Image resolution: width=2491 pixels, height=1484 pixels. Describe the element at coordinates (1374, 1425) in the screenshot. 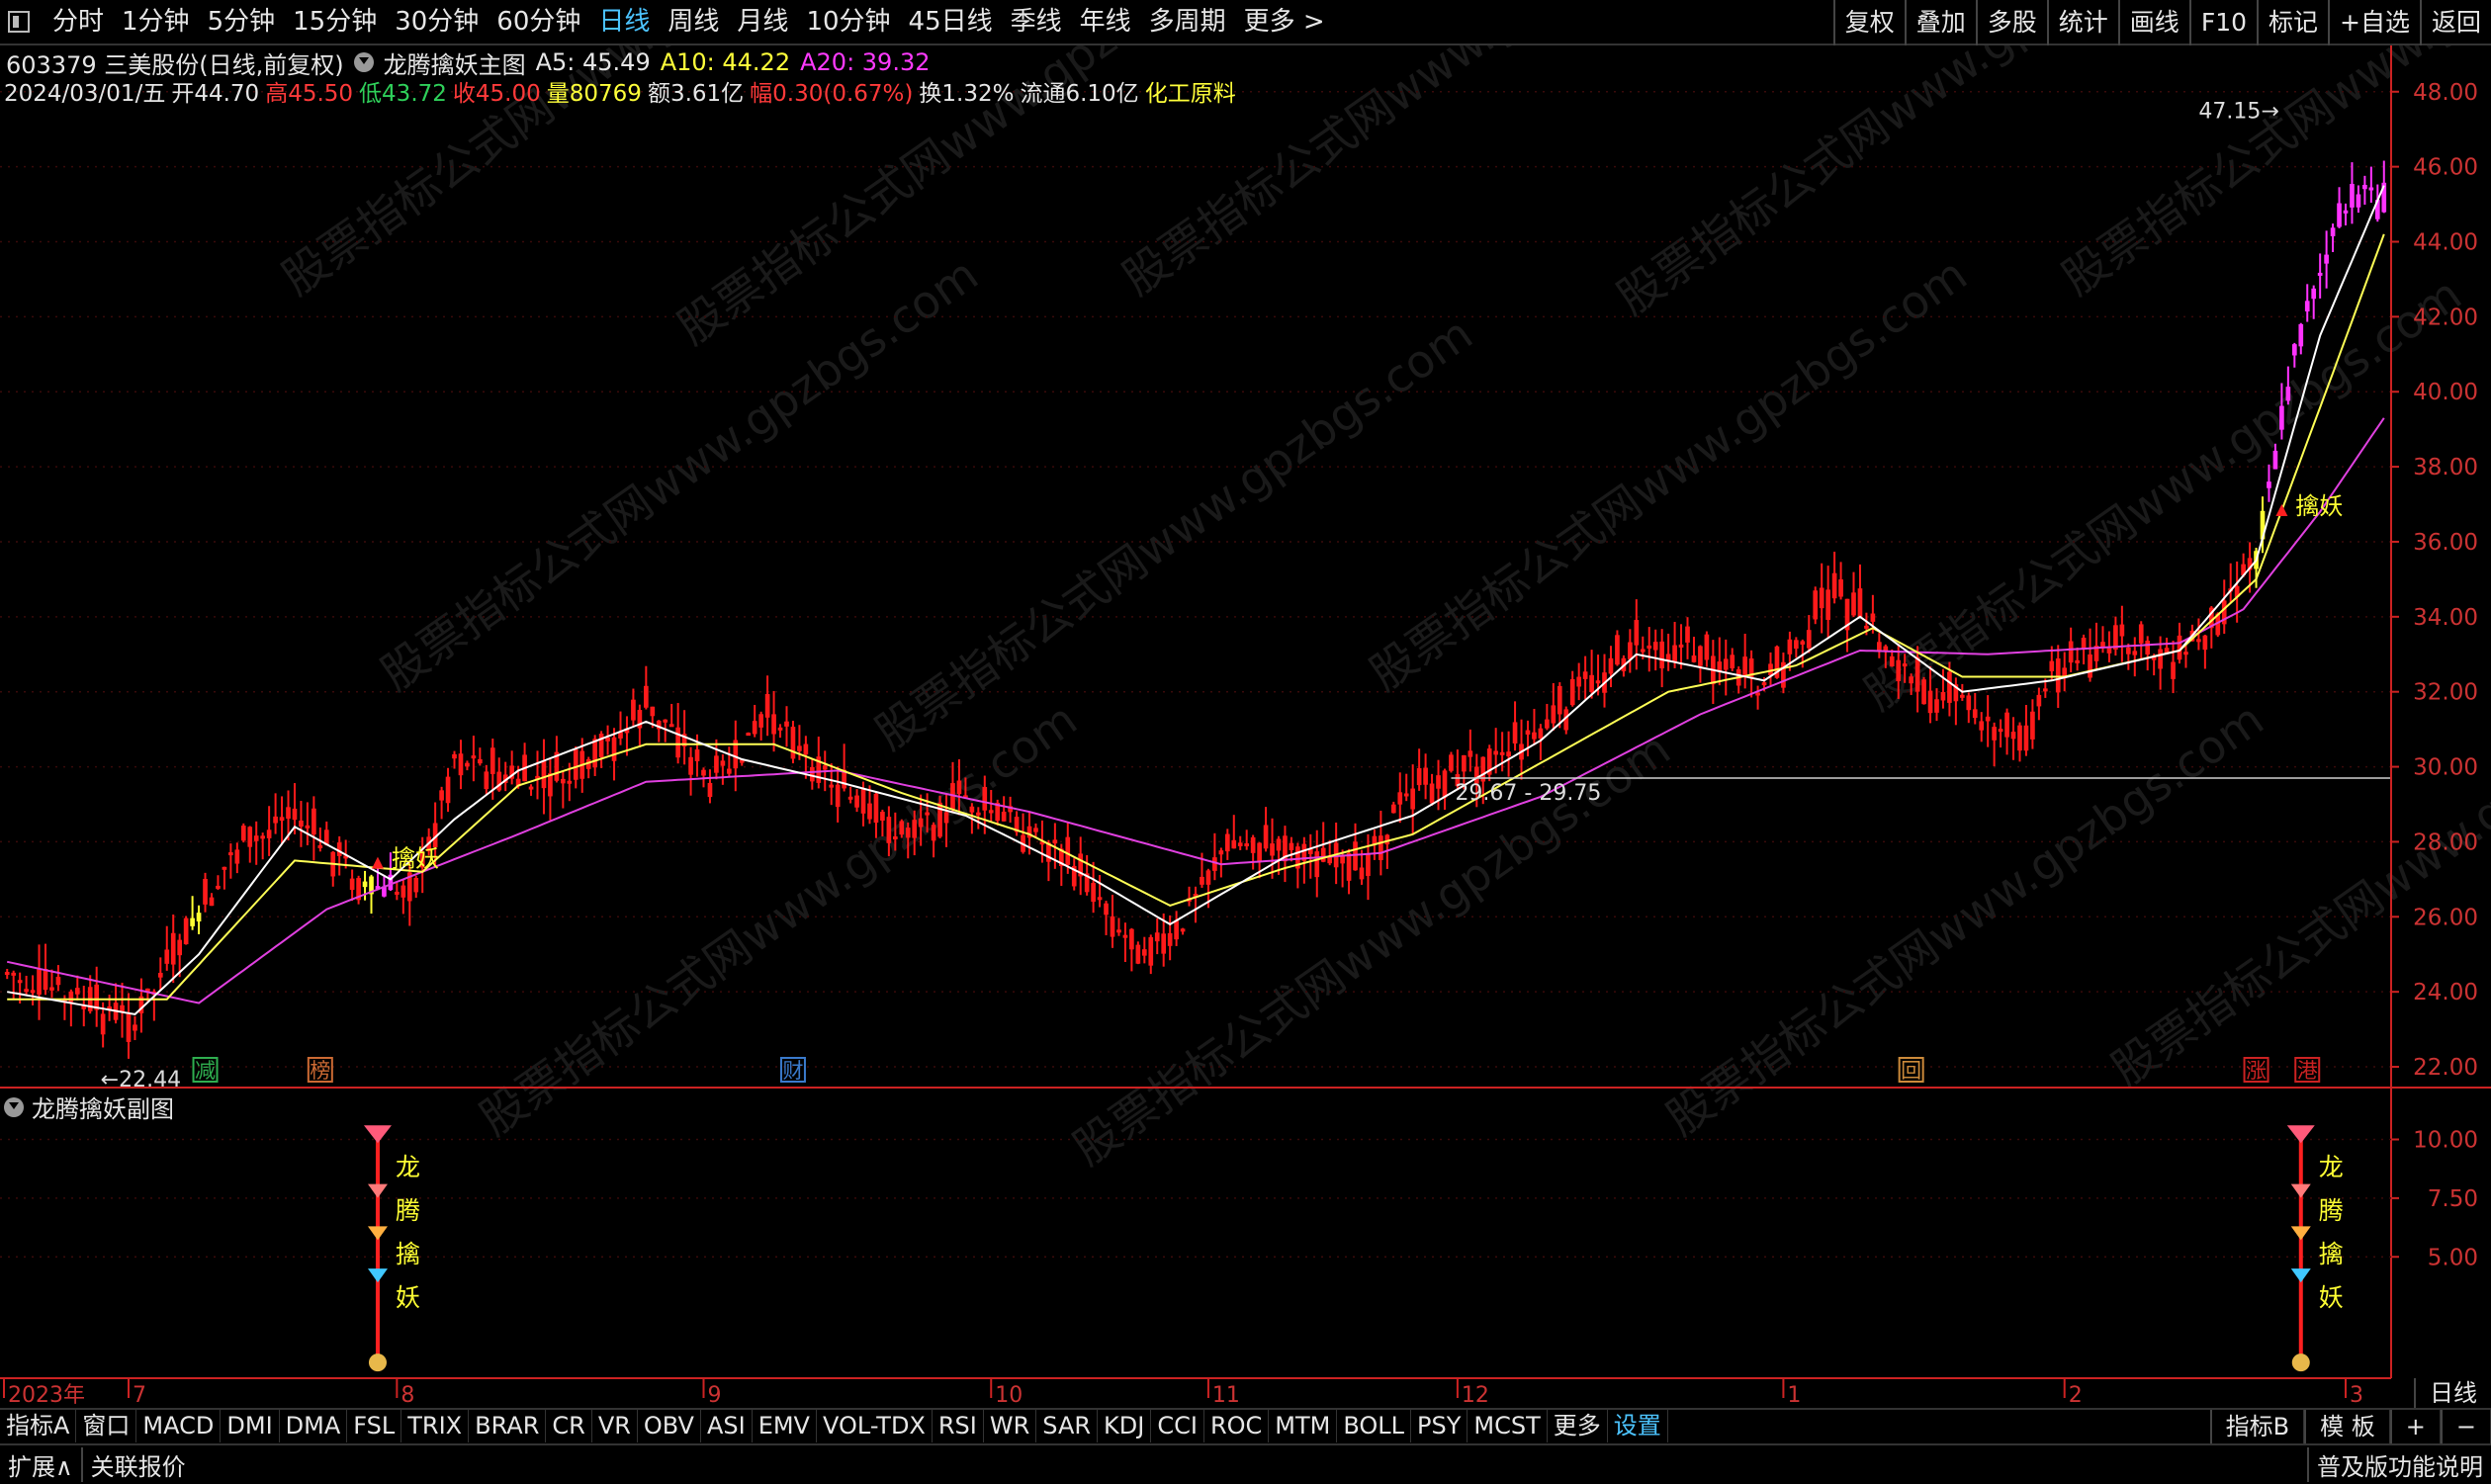

I see `indicator-tab-21: BOLL` at that location.